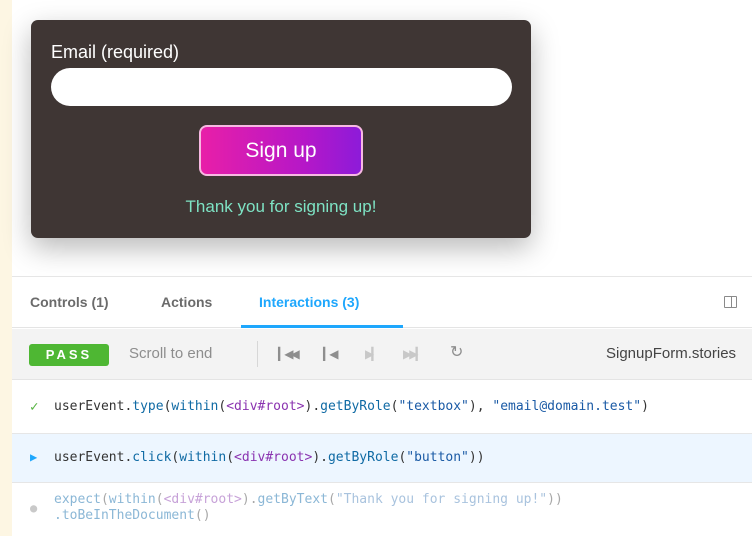  I want to click on code-token: ), so click(645, 406).